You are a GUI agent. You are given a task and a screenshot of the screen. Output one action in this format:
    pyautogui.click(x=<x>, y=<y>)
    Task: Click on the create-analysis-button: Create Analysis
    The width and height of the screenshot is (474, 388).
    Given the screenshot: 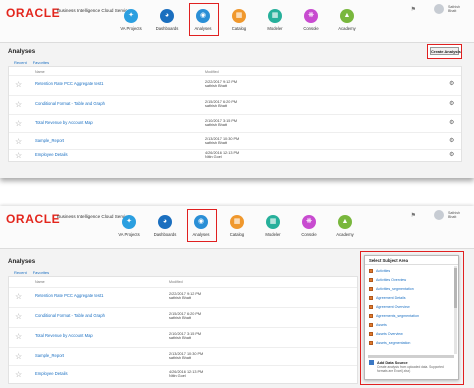 What is the action you would take?
    pyautogui.click(x=444, y=51)
    